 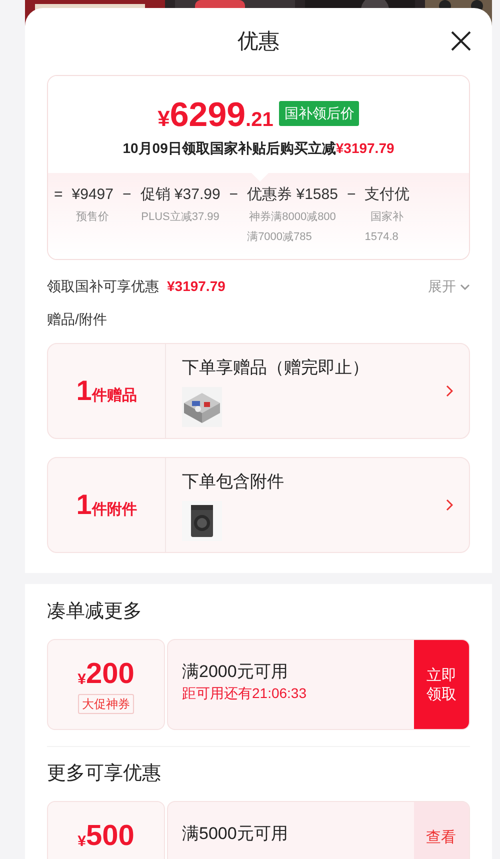 What do you see at coordinates (106, 391) in the screenshot?
I see `gift-count: 1件赠品` at bounding box center [106, 391].